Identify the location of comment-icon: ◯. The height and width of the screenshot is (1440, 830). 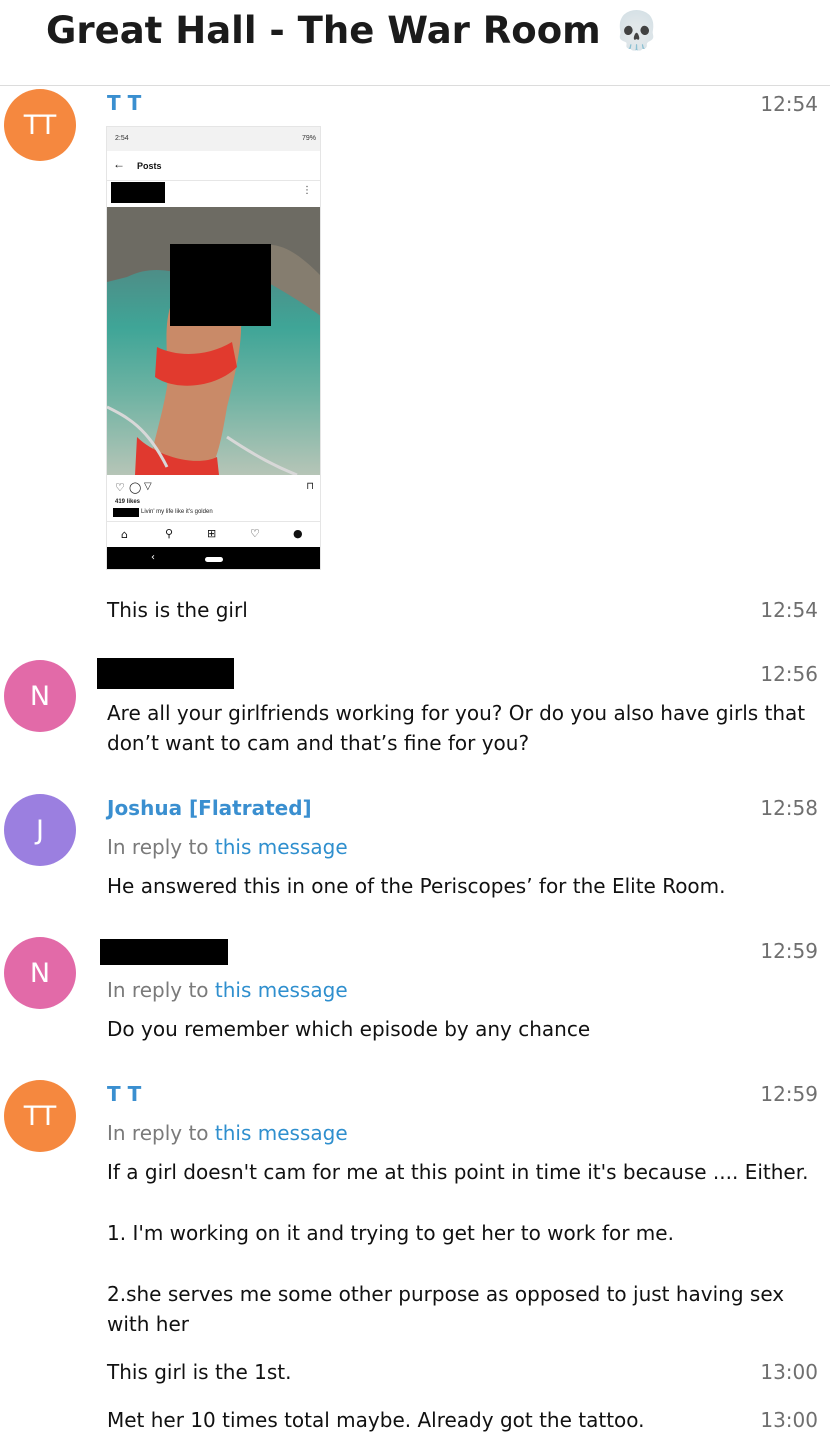
(135, 488).